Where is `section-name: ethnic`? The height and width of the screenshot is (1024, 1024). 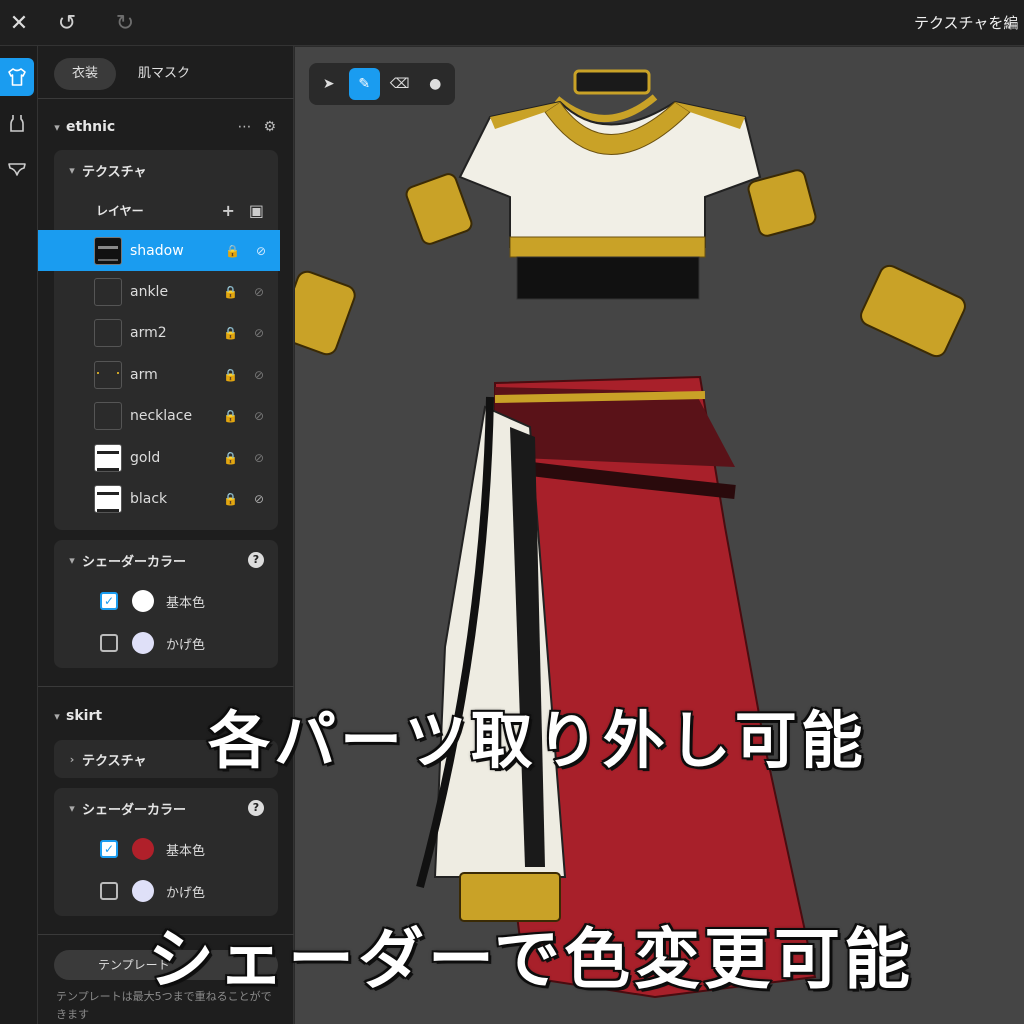
section-name: ethnic is located at coordinates (91, 127).